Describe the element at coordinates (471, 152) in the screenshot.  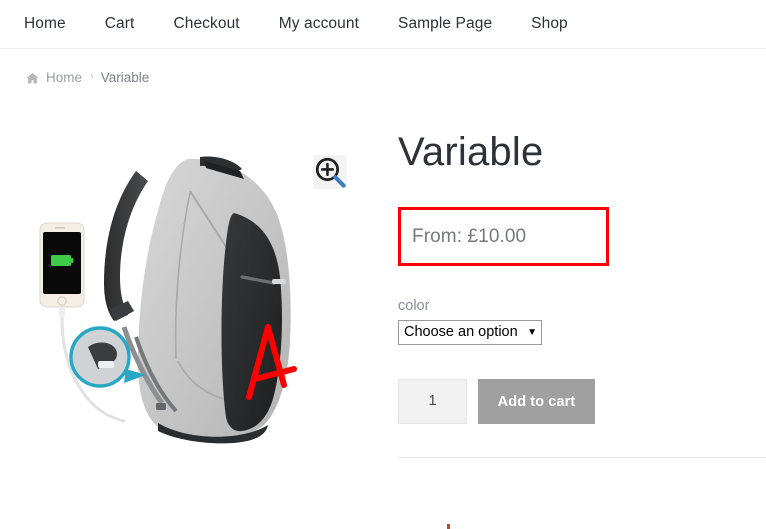
I see `page-title: Variable` at that location.